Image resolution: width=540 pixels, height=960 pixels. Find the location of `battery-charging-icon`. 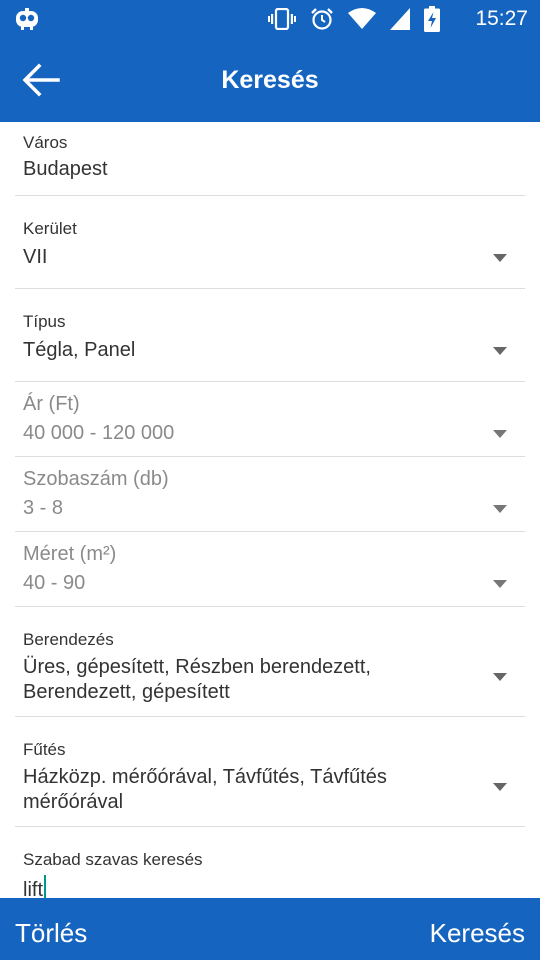

battery-charging-icon is located at coordinates (432, 19).